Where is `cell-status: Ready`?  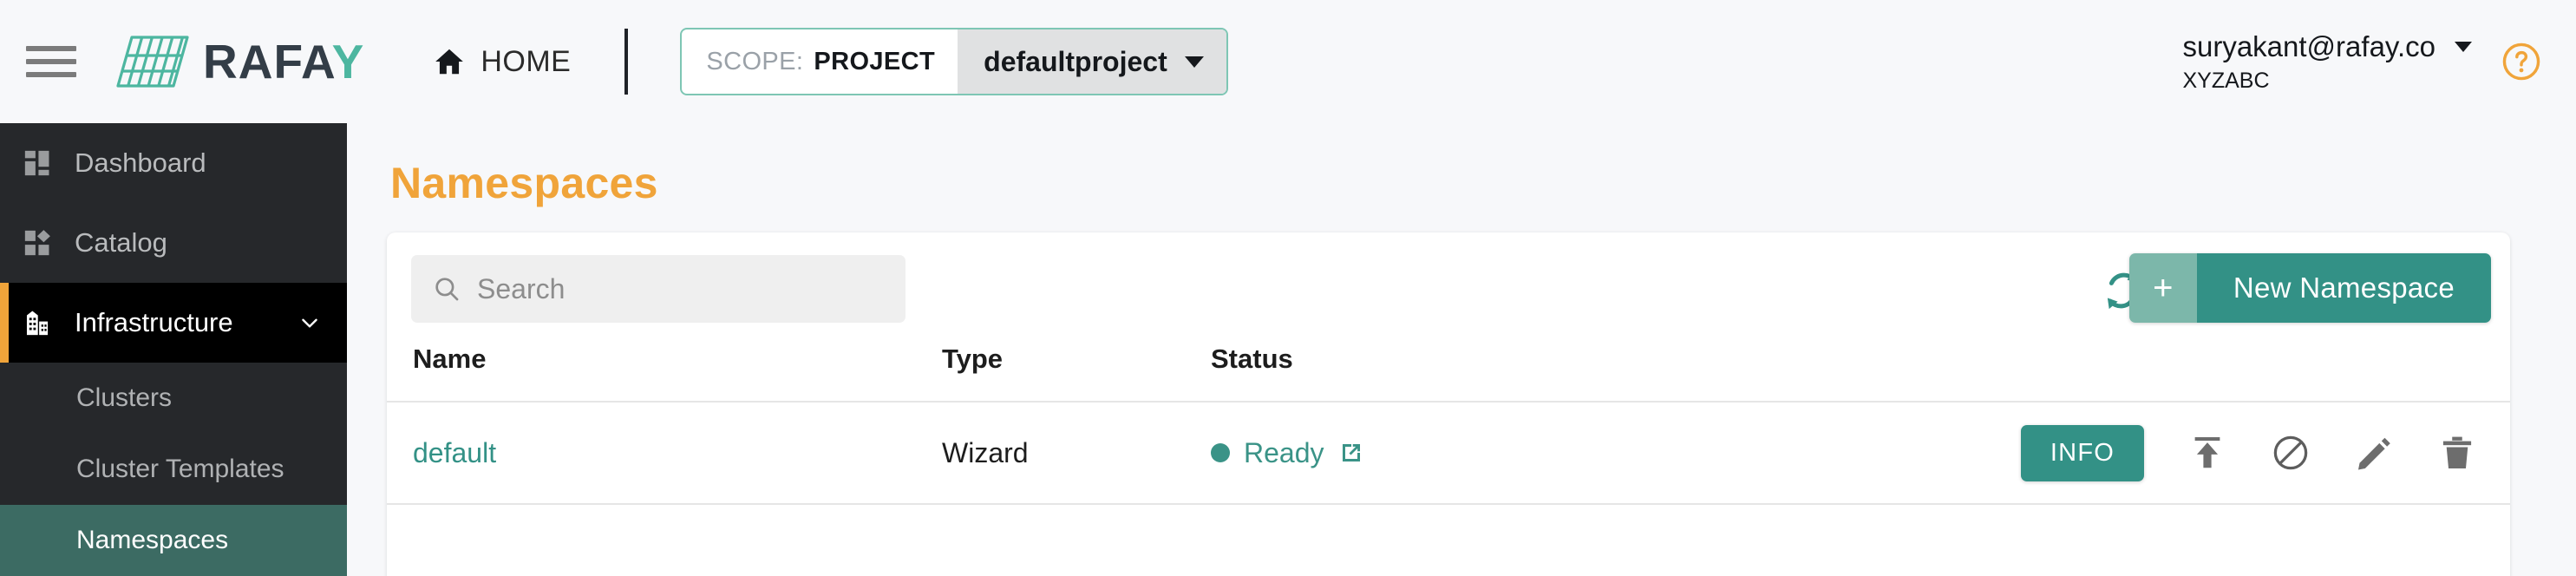 cell-status: Ready is located at coordinates (1471, 453).